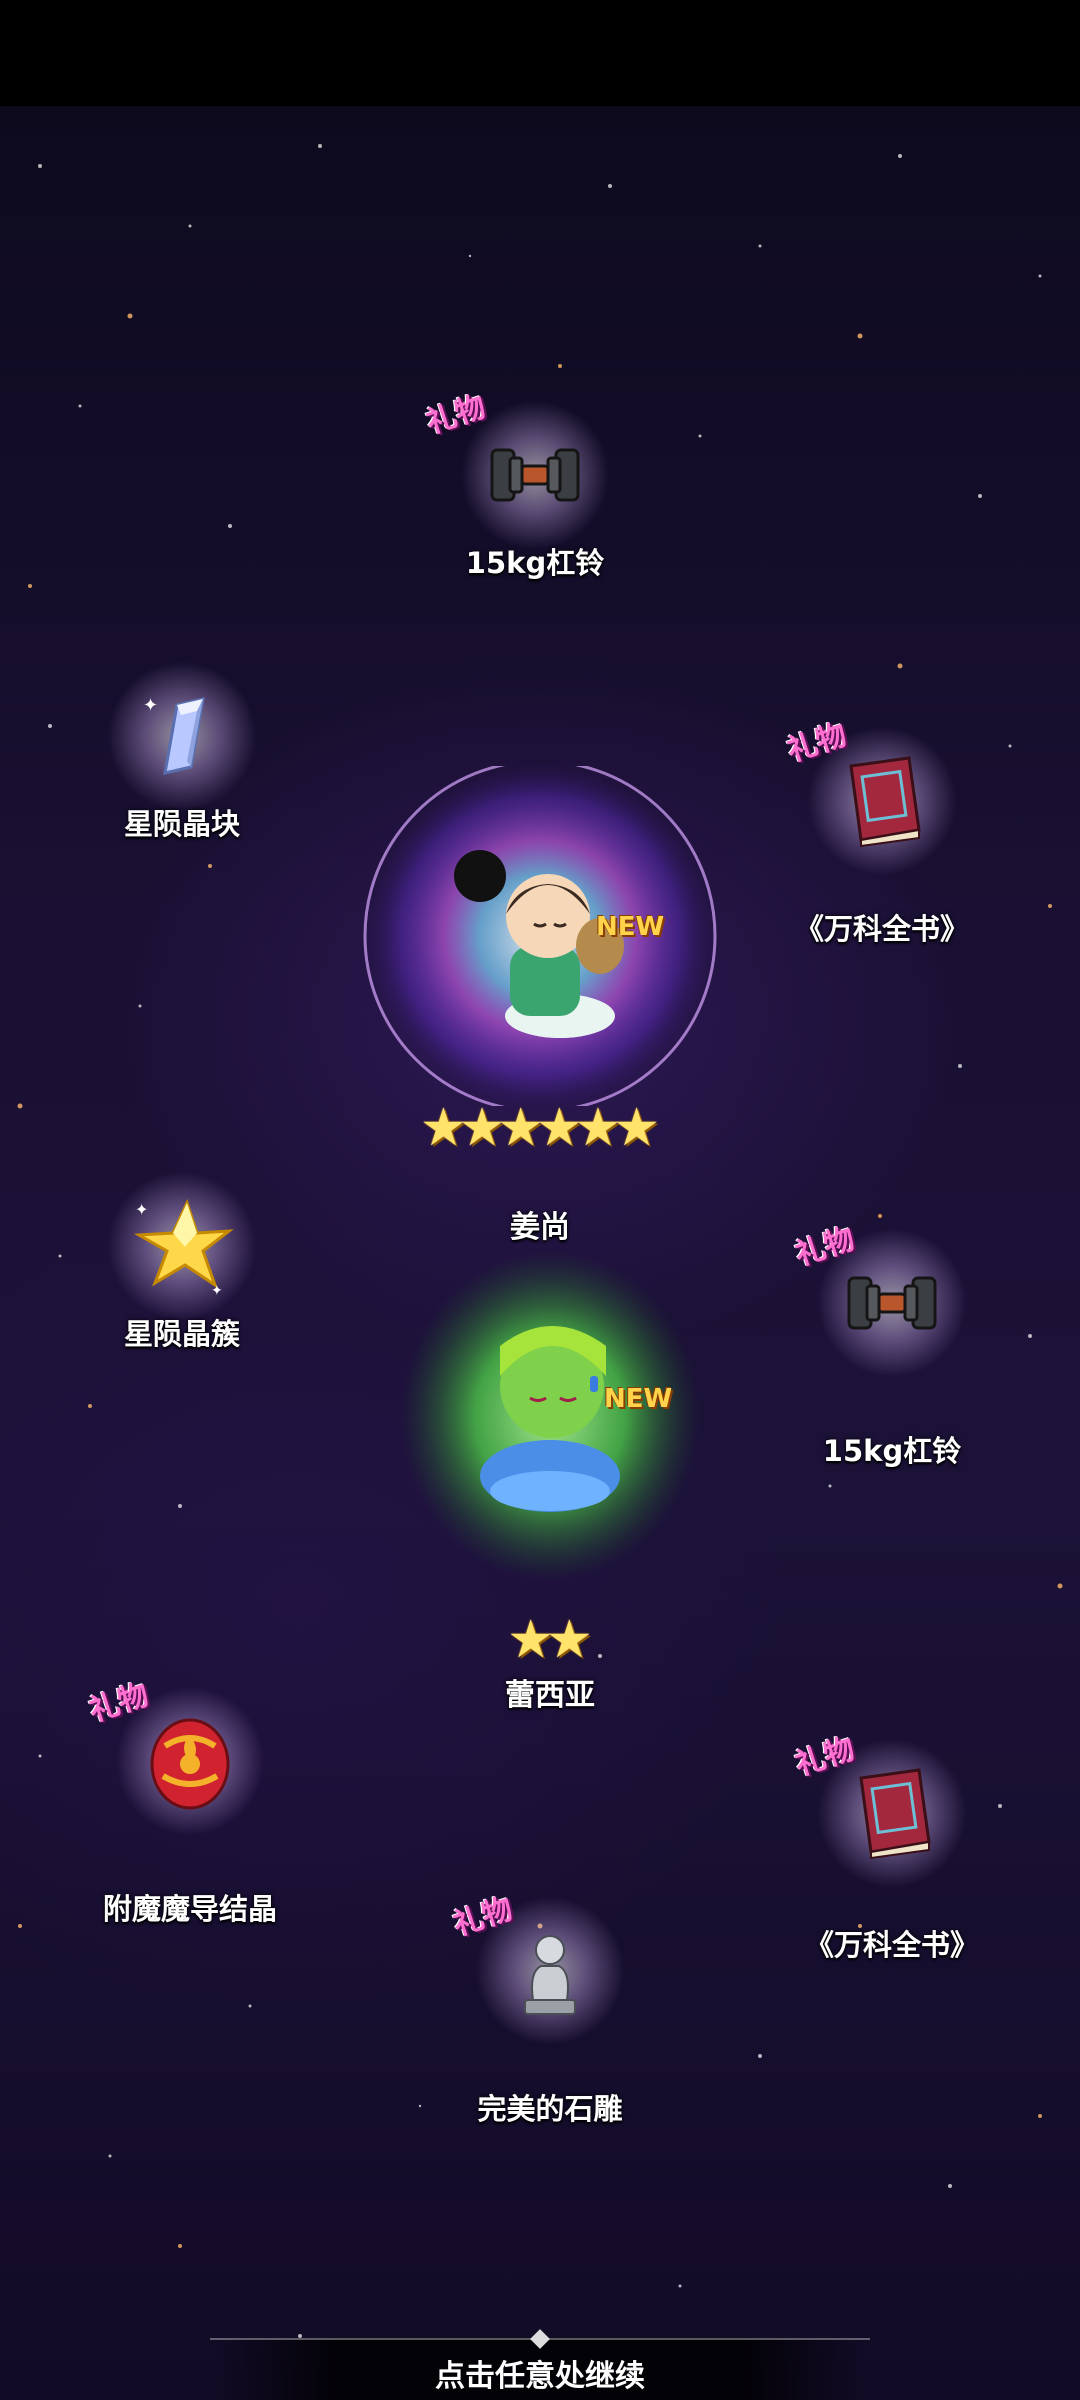  Describe the element at coordinates (181, 824) in the screenshot. I see `item-label: 星陨晶块` at that location.